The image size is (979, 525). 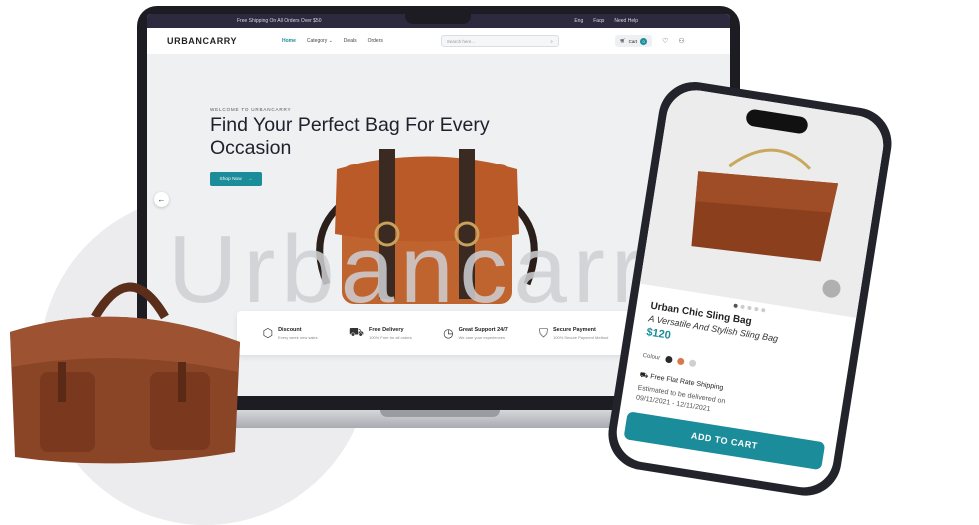 I want to click on nav-links: Home Category ⌄ Deals Orders, so click(x=332, y=41).